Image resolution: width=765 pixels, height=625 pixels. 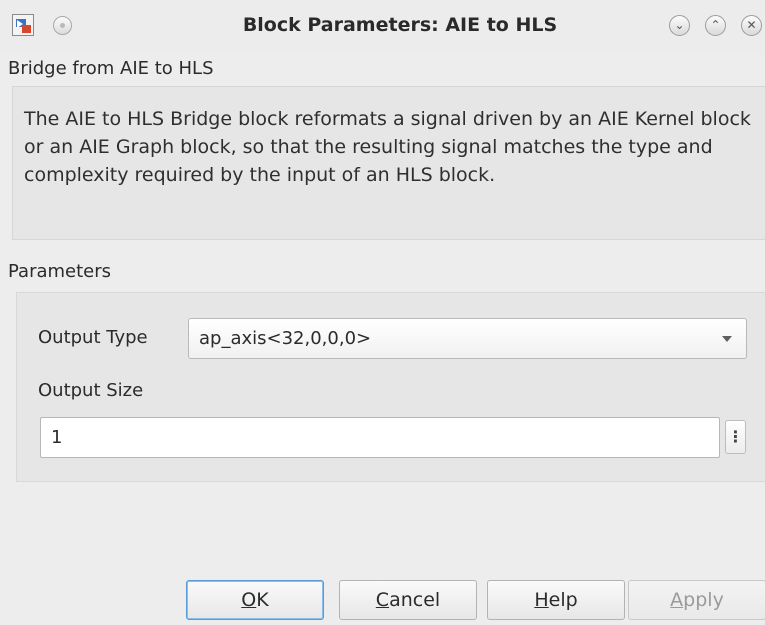 I want to click on maximize-icon: ⌃, so click(x=715, y=25).